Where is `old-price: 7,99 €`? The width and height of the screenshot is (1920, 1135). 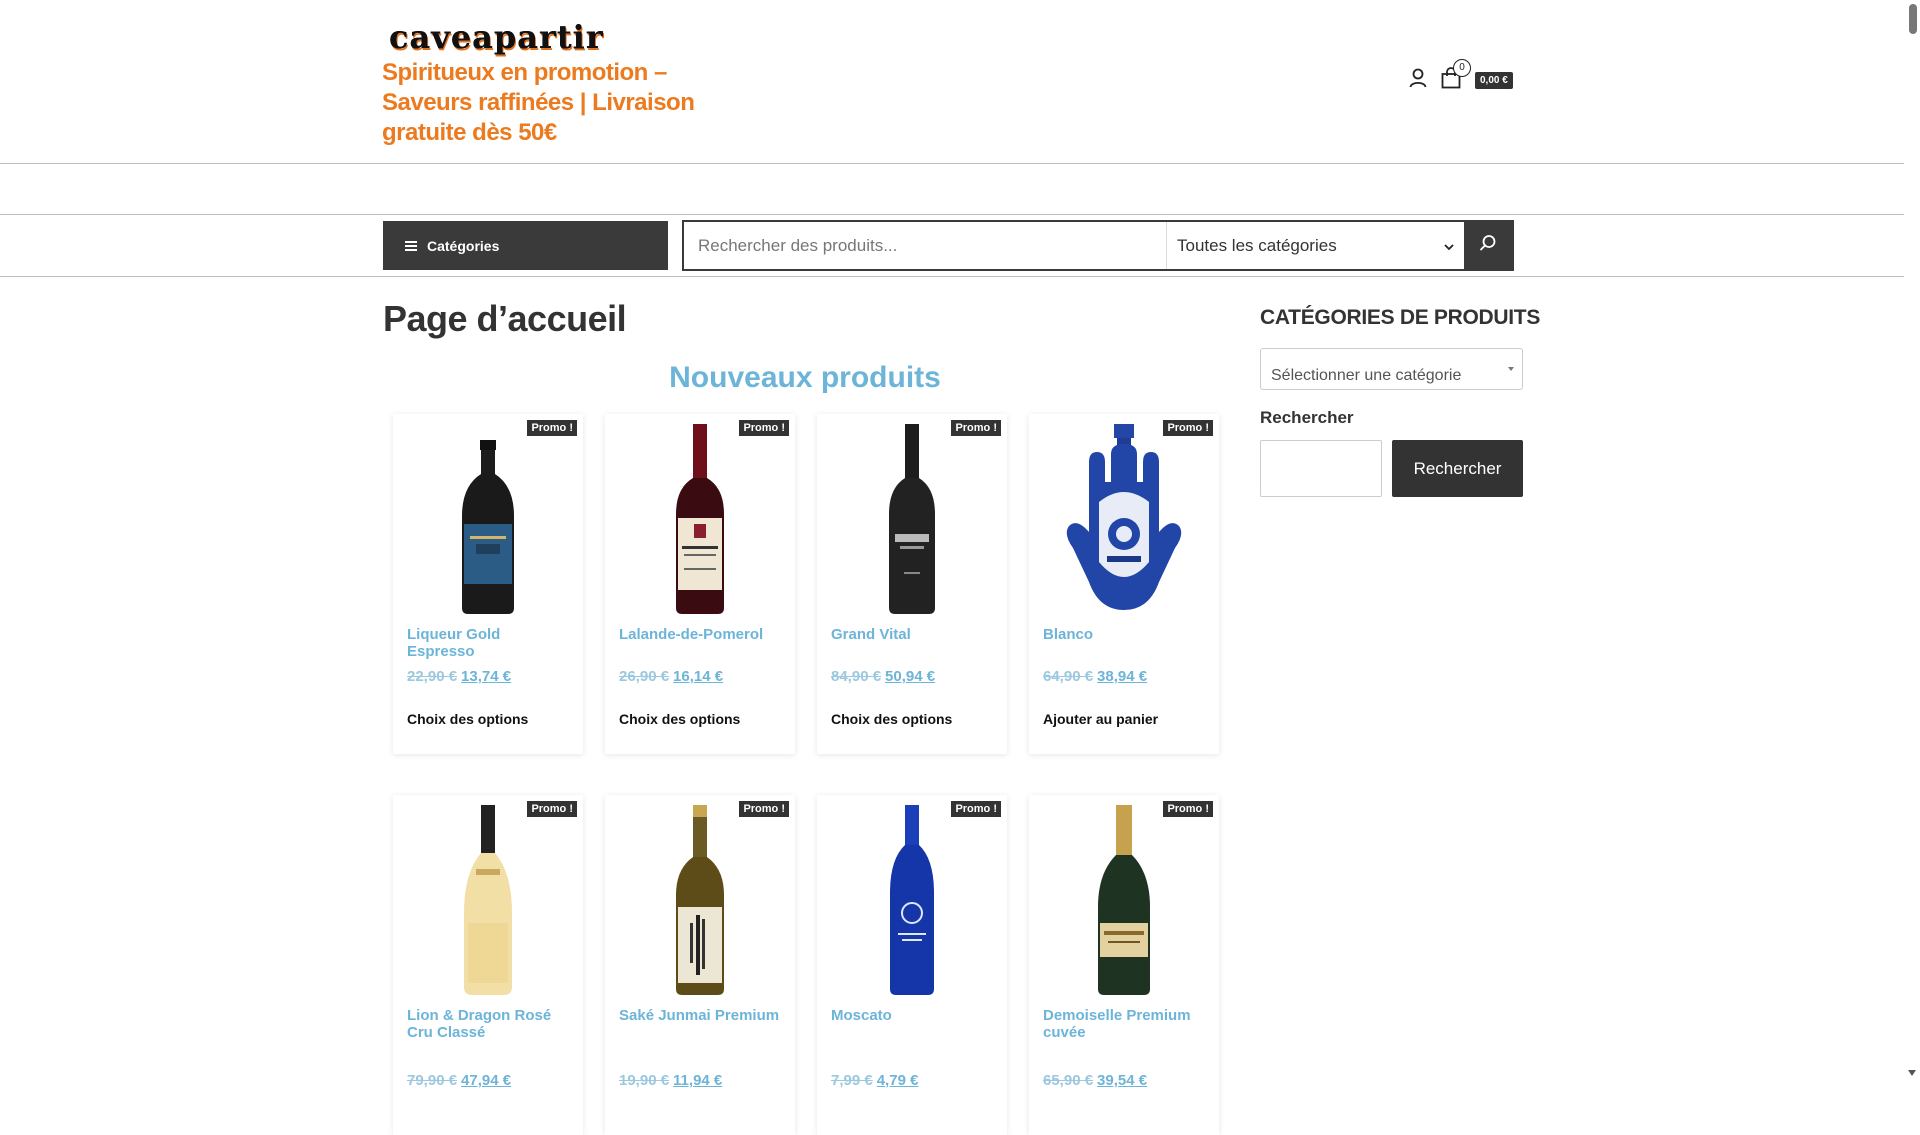 old-price: 7,99 € is located at coordinates (852, 1080).